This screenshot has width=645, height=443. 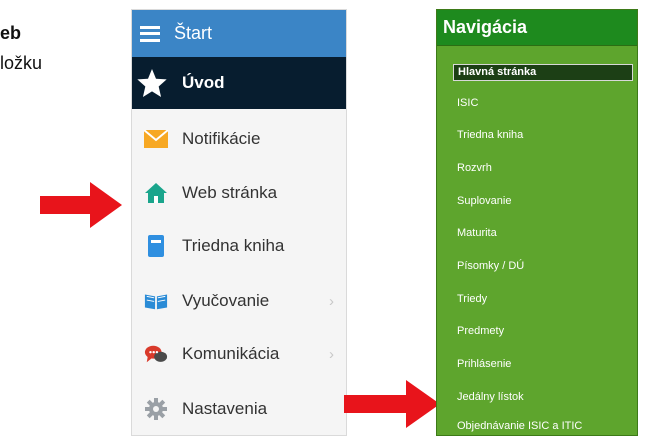 What do you see at coordinates (233, 245) in the screenshot?
I see `sidebar-item-label: Triedna kniha` at bounding box center [233, 245].